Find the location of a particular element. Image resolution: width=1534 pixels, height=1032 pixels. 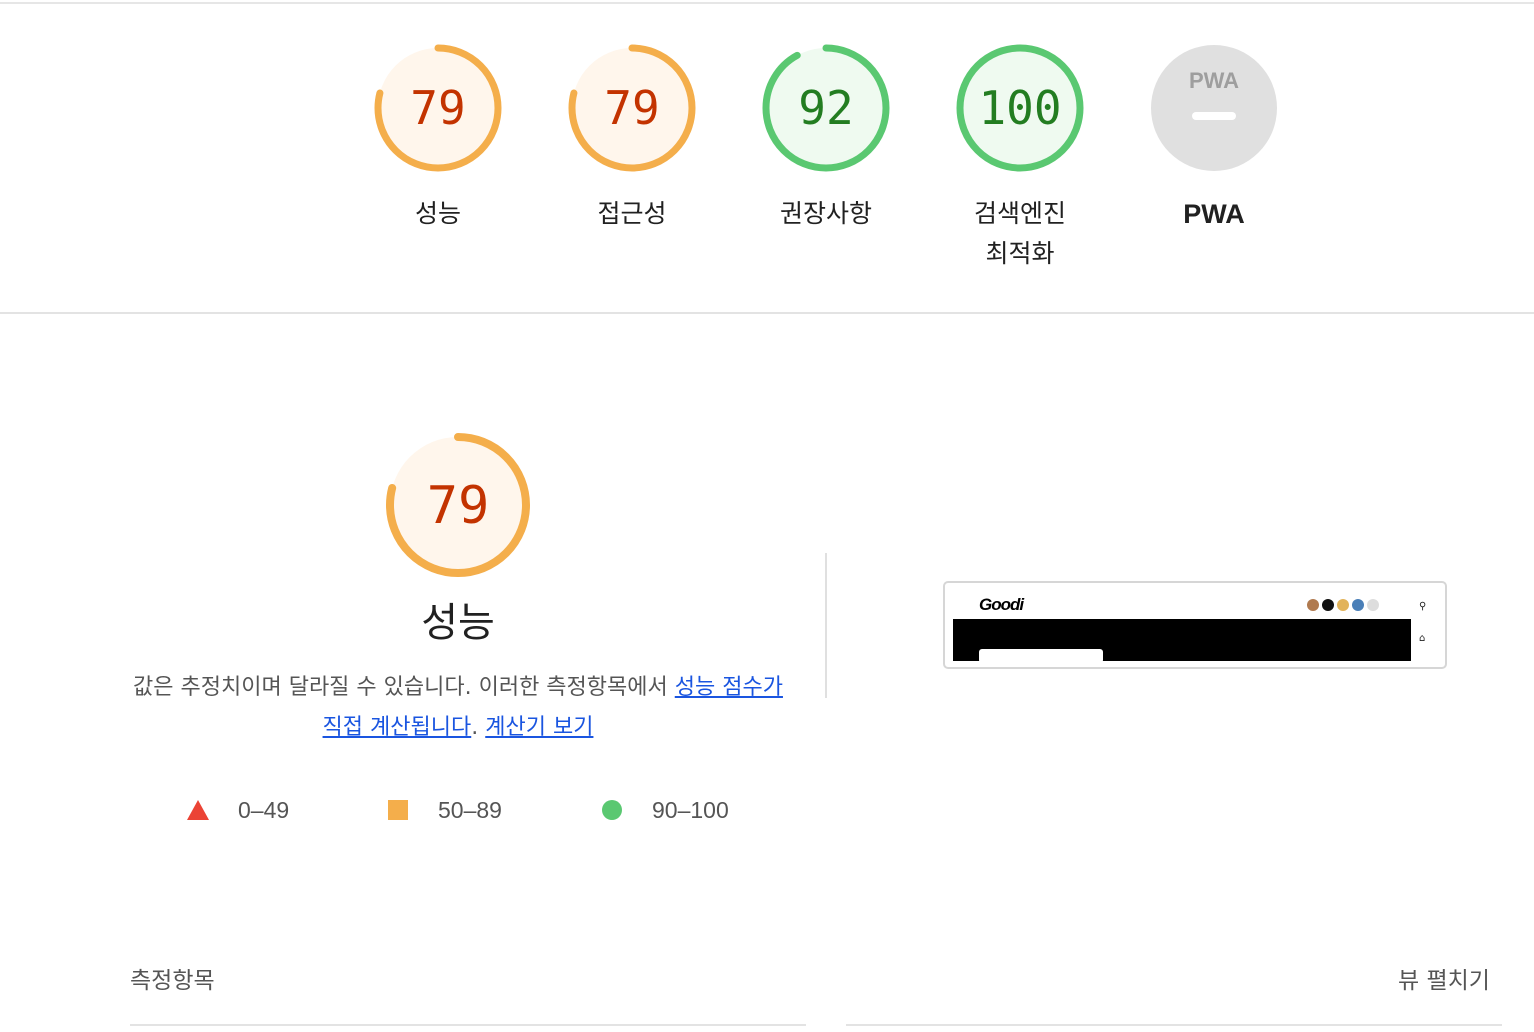

gauge-best-practices: 92 권장사항 is located at coordinates (826, 138).